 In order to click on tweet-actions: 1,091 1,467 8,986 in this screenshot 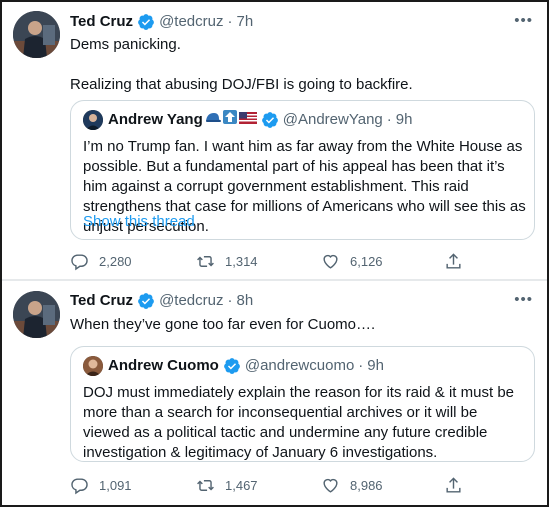, I will do `click(270, 486)`.